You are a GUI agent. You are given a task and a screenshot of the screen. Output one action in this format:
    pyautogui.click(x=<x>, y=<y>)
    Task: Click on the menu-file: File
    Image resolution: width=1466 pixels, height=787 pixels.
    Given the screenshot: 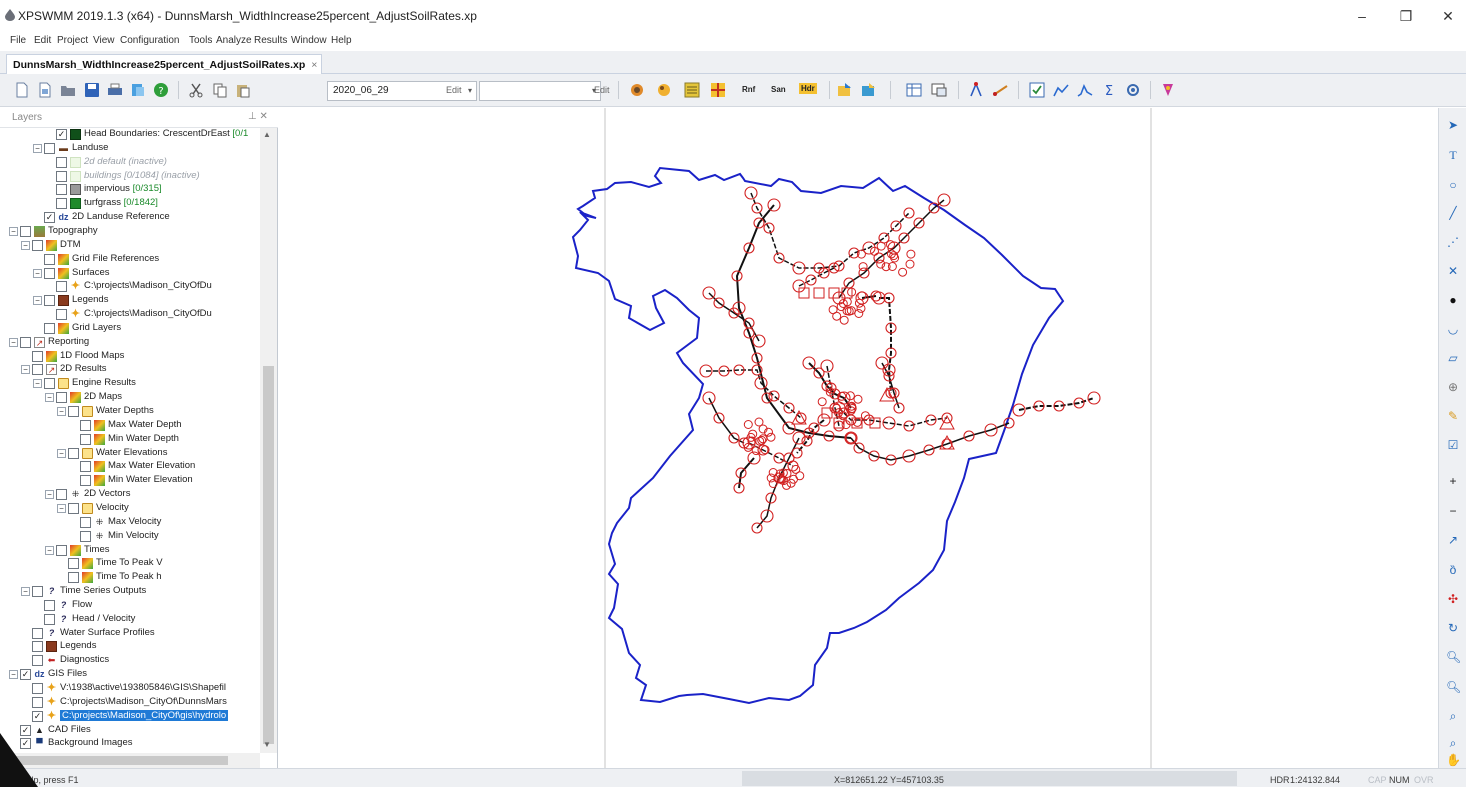 What is the action you would take?
    pyautogui.click(x=18, y=40)
    